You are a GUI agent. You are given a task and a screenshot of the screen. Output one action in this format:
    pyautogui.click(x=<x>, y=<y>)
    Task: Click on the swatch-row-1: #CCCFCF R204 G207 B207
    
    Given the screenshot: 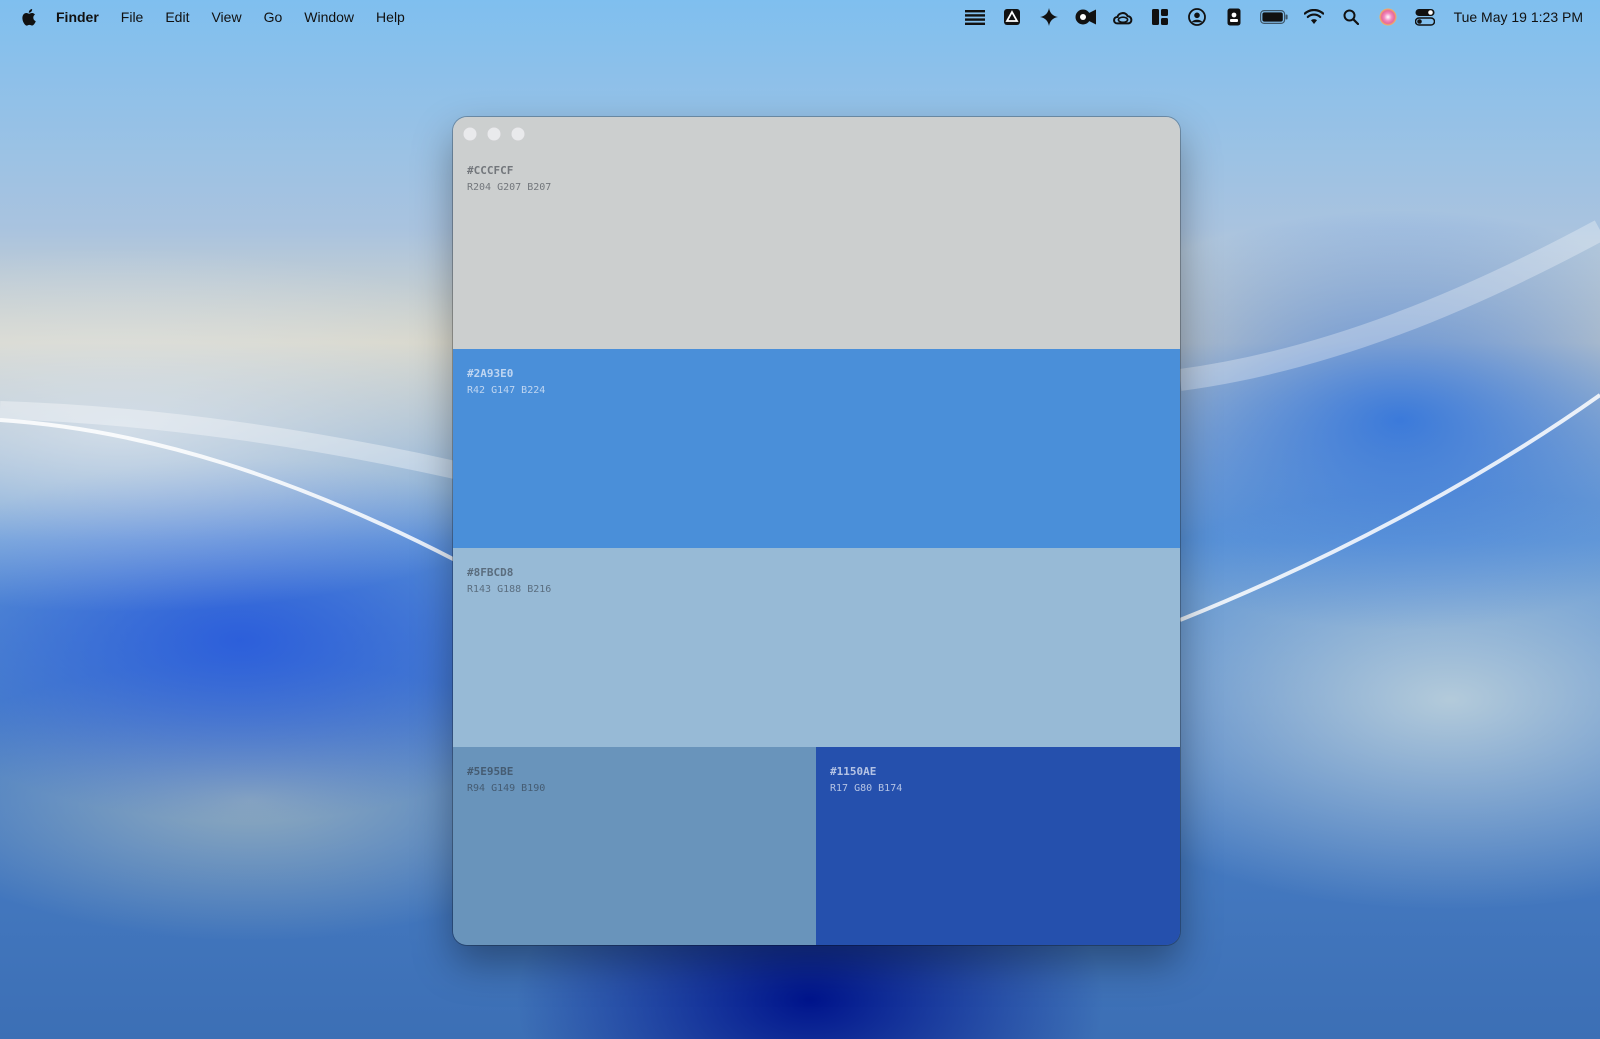 What is the action you would take?
    pyautogui.click(x=816, y=233)
    